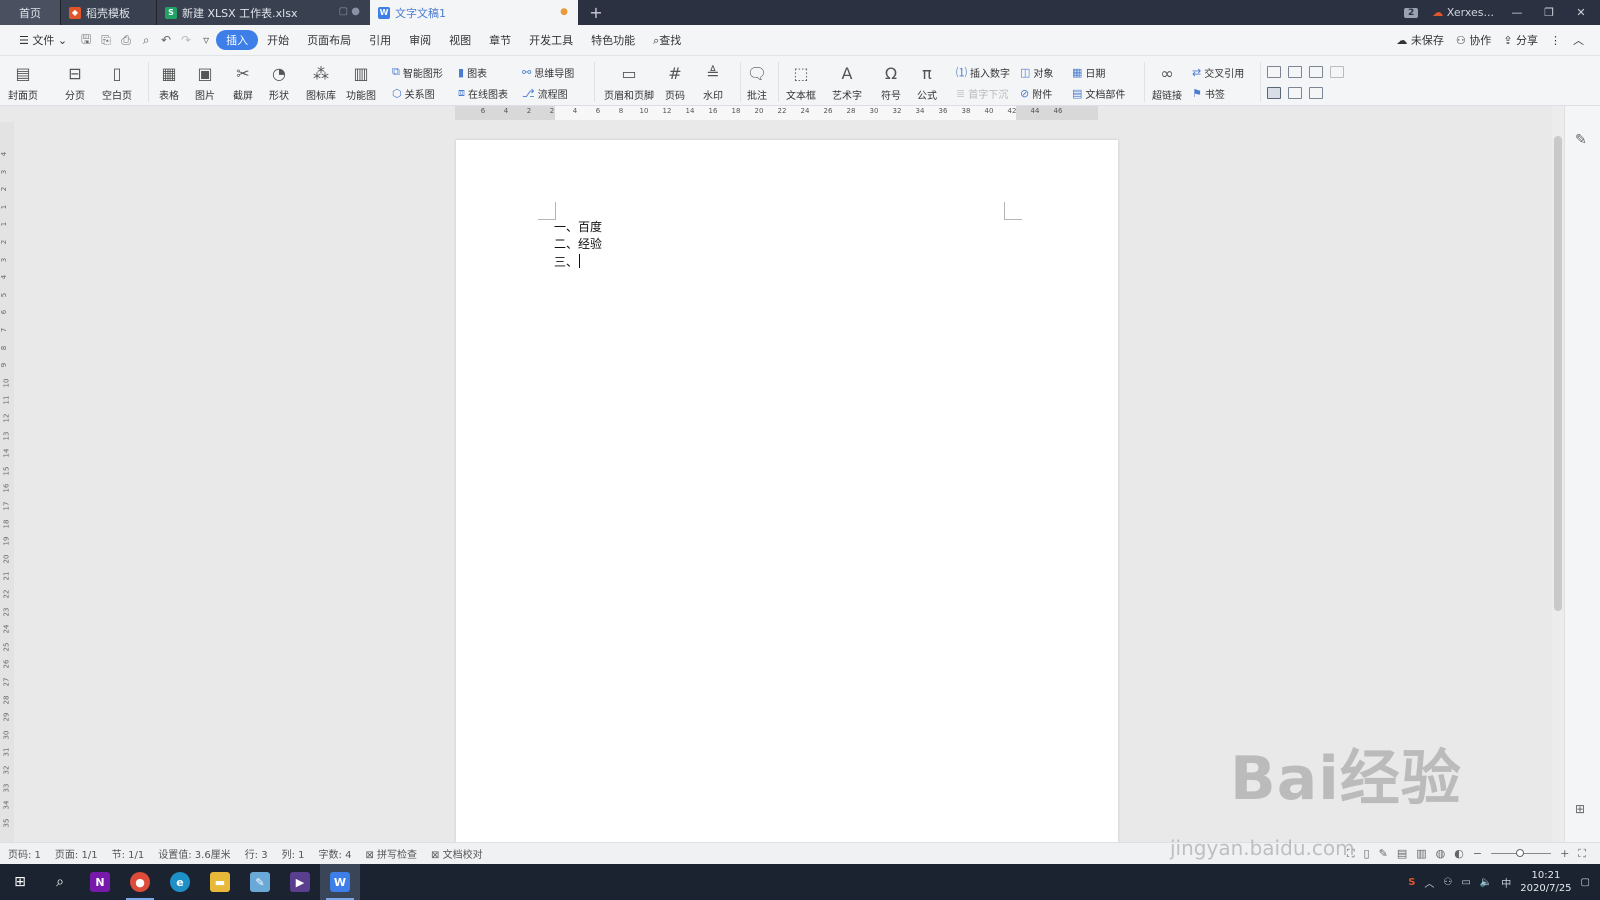 The height and width of the screenshot is (900, 1600). What do you see at coordinates (927, 82) in the screenshot?
I see `formula-button: π 公式` at bounding box center [927, 82].